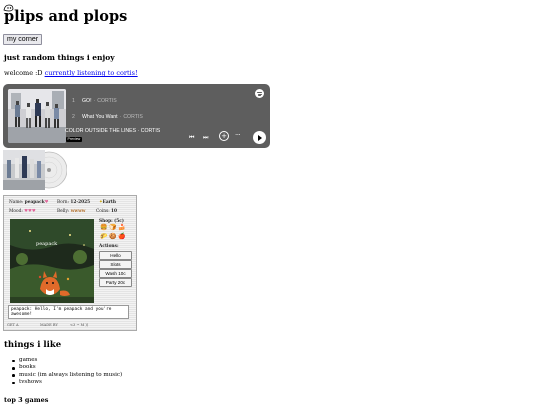  I want to click on pet-home-value: Earth, so click(109, 202).